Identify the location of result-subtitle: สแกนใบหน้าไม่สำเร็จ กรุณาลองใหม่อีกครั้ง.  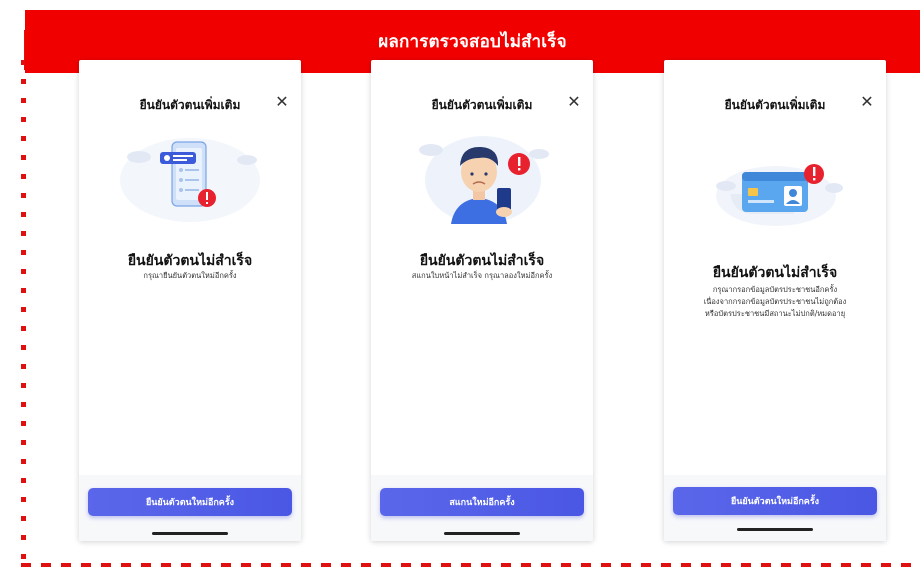
(482, 275).